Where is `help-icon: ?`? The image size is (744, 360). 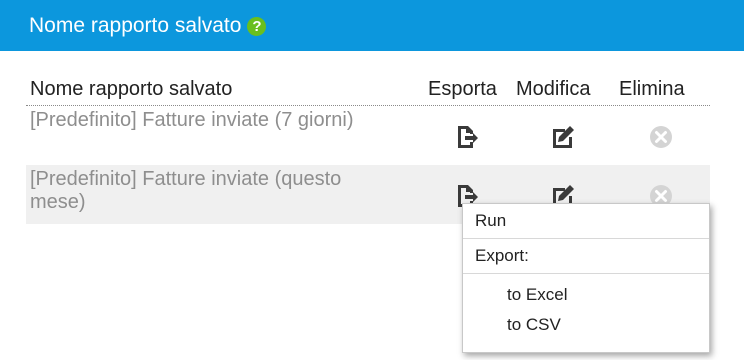 help-icon: ? is located at coordinates (257, 26).